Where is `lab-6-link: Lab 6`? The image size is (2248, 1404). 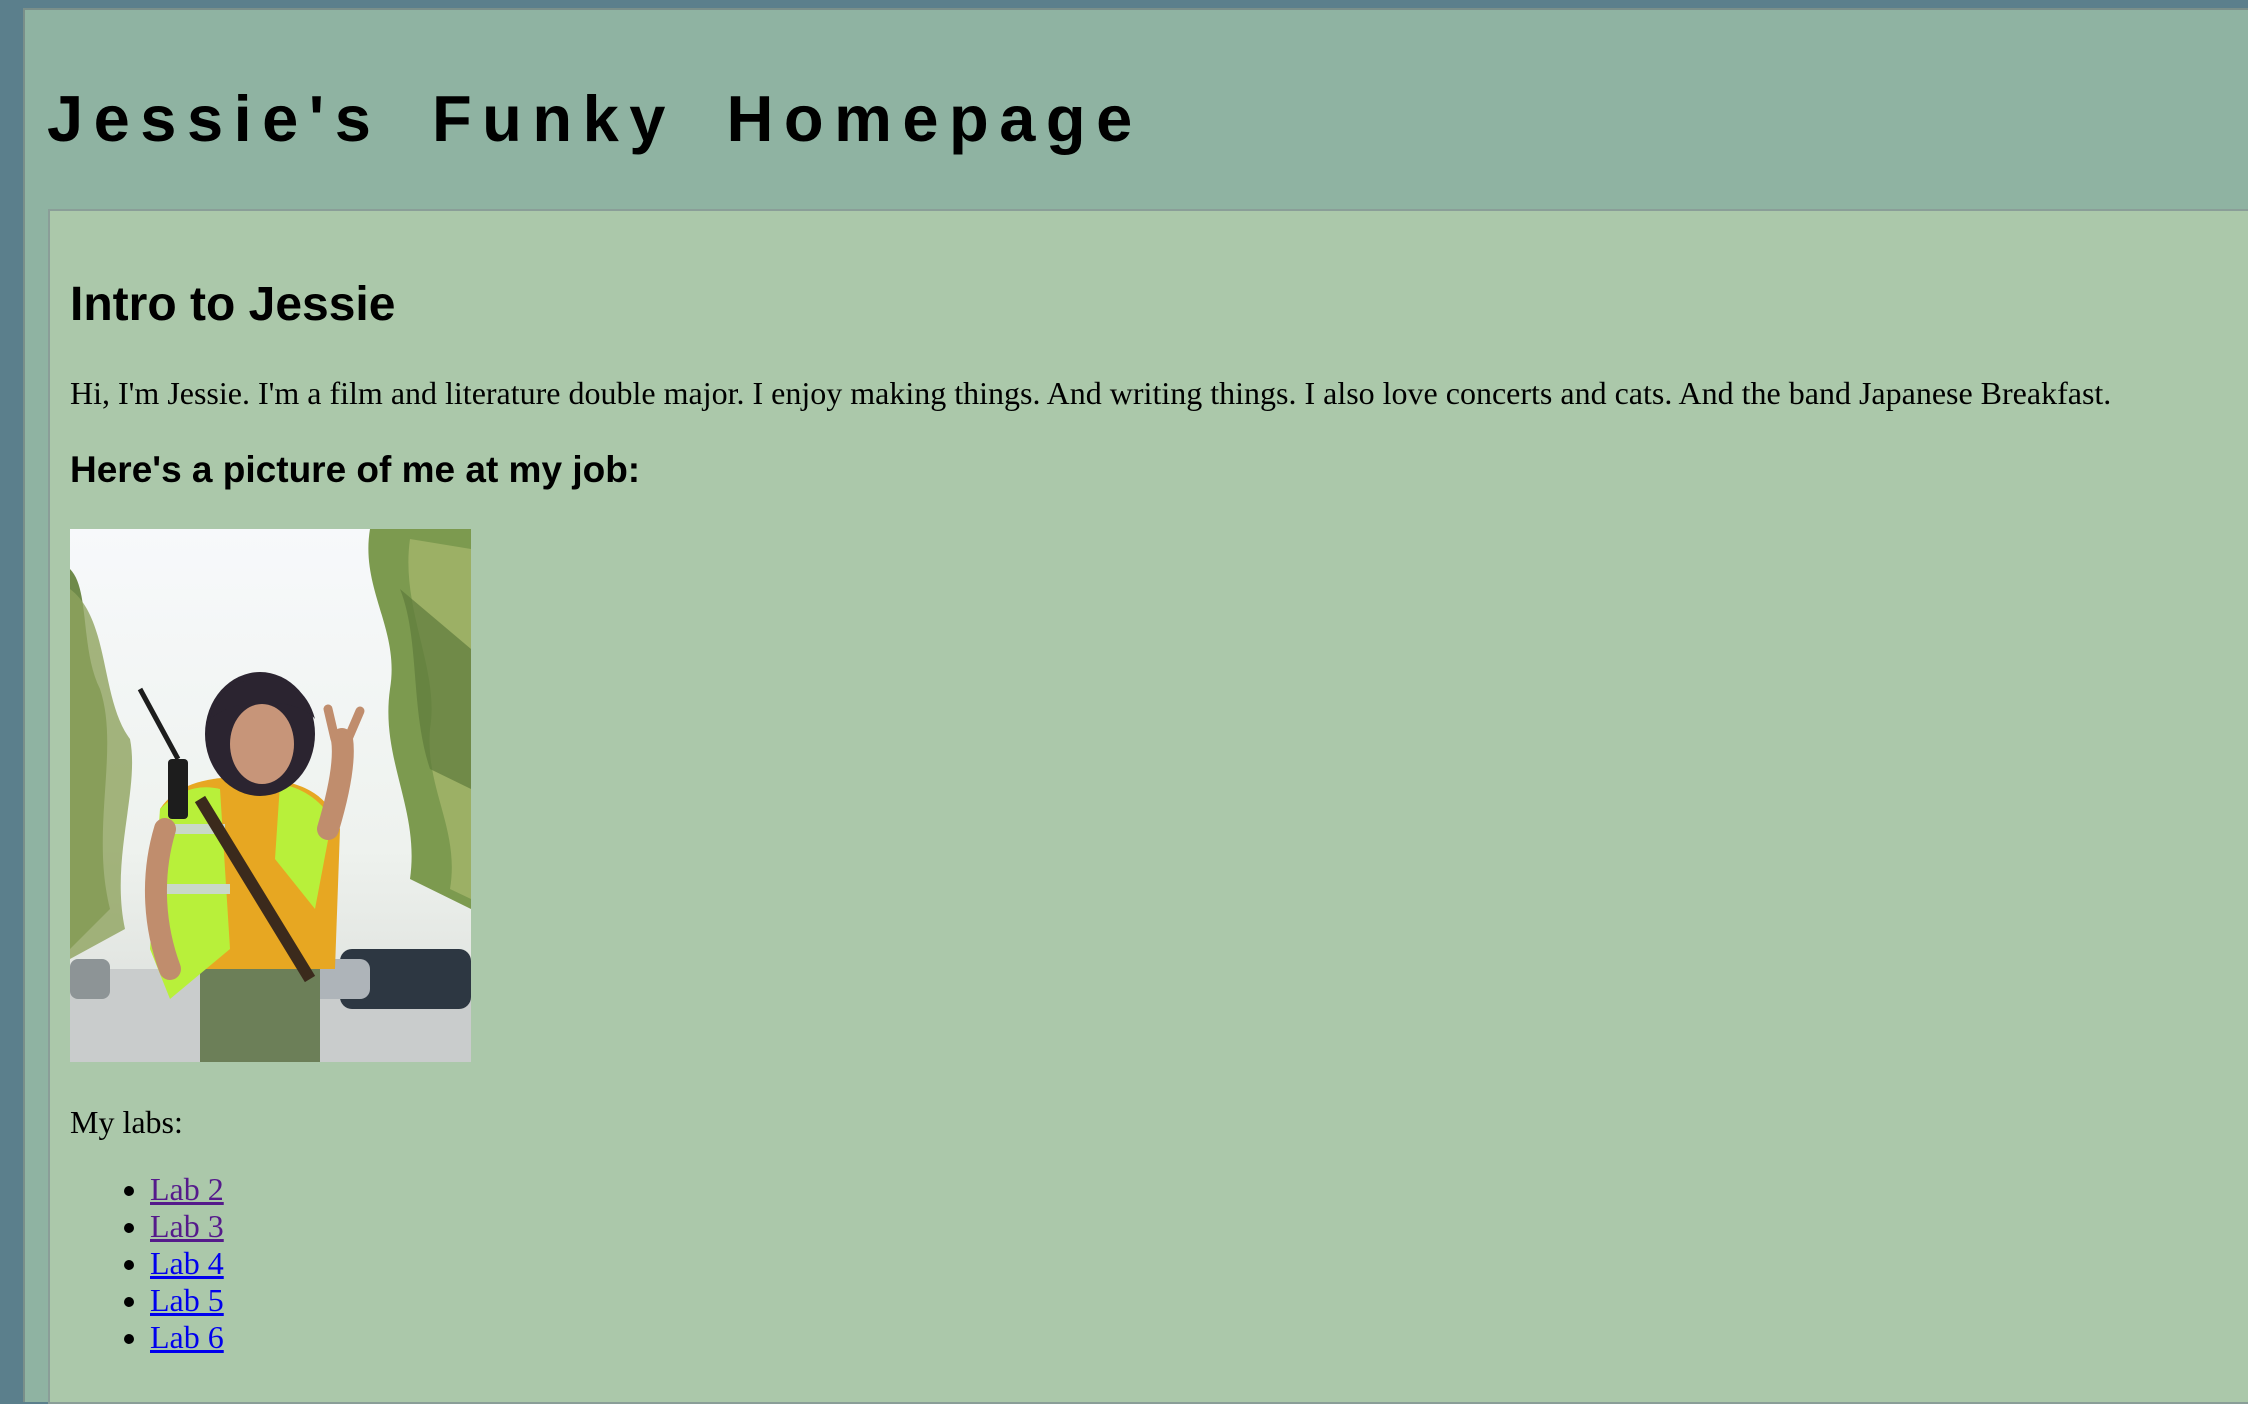 lab-6-link: Lab 6 is located at coordinates (187, 1337).